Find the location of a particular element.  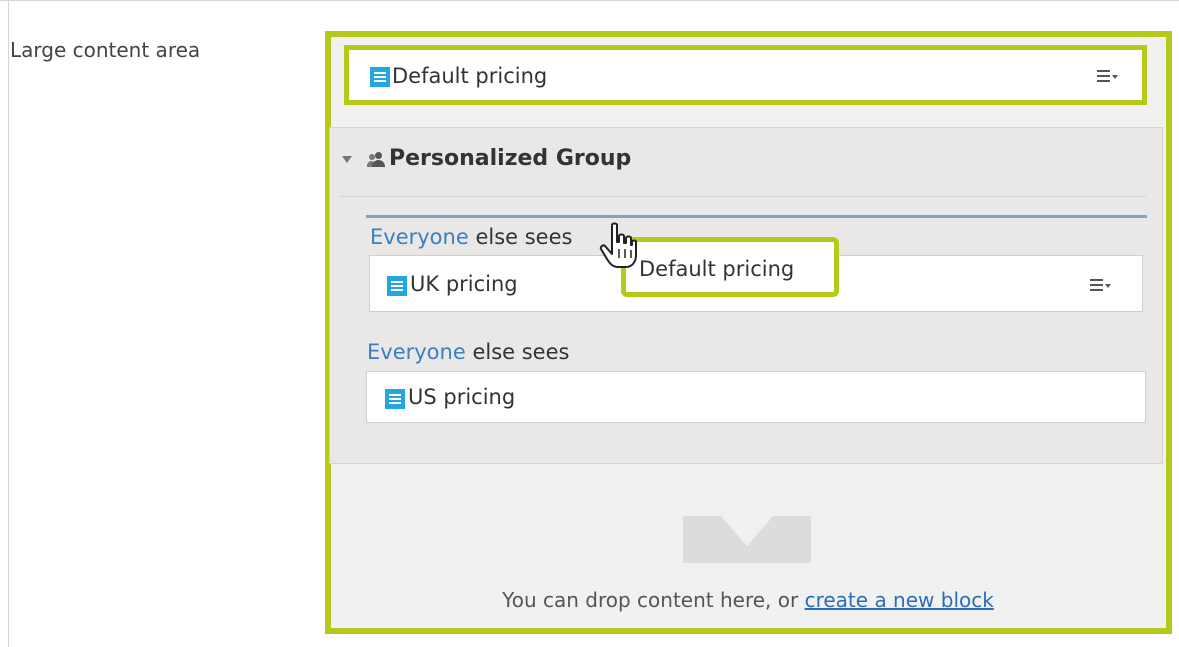

drop-hint-text: You can drop content here, or is located at coordinates (653, 600).